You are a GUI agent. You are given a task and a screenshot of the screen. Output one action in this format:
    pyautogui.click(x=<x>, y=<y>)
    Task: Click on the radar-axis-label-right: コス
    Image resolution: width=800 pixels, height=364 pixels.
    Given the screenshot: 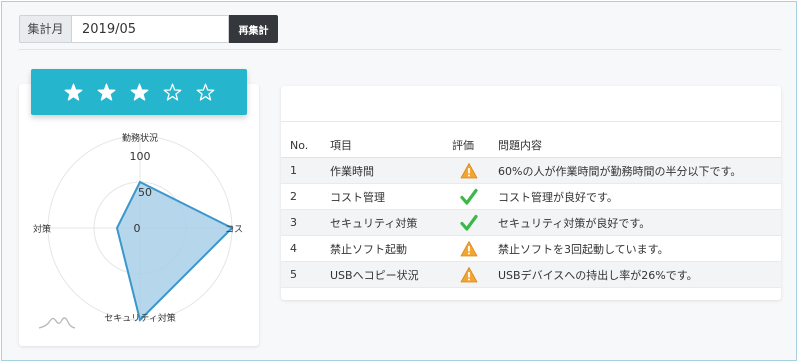 What is the action you would take?
    pyautogui.click(x=234, y=230)
    